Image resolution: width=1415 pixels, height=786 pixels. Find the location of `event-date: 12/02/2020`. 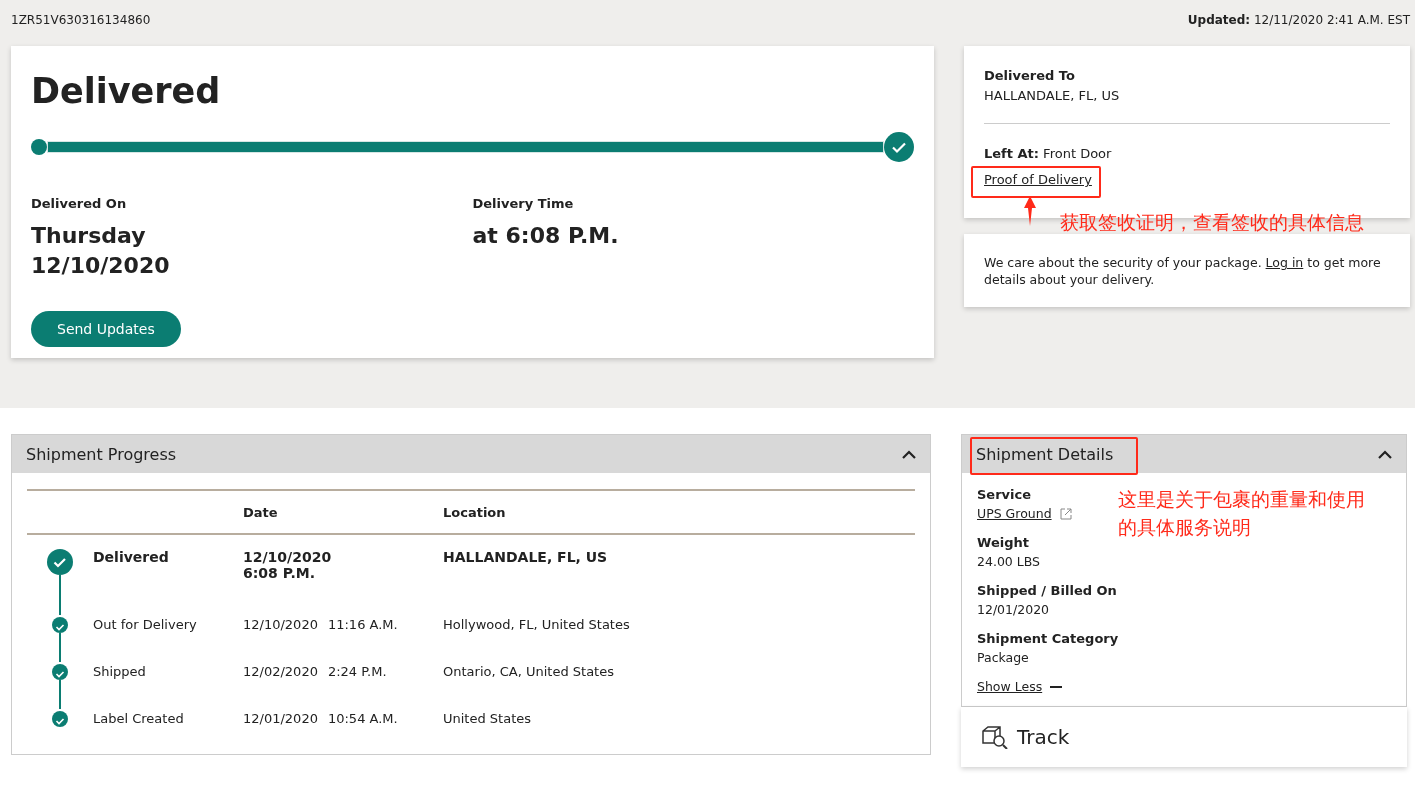

event-date: 12/02/2020 is located at coordinates (280, 671).